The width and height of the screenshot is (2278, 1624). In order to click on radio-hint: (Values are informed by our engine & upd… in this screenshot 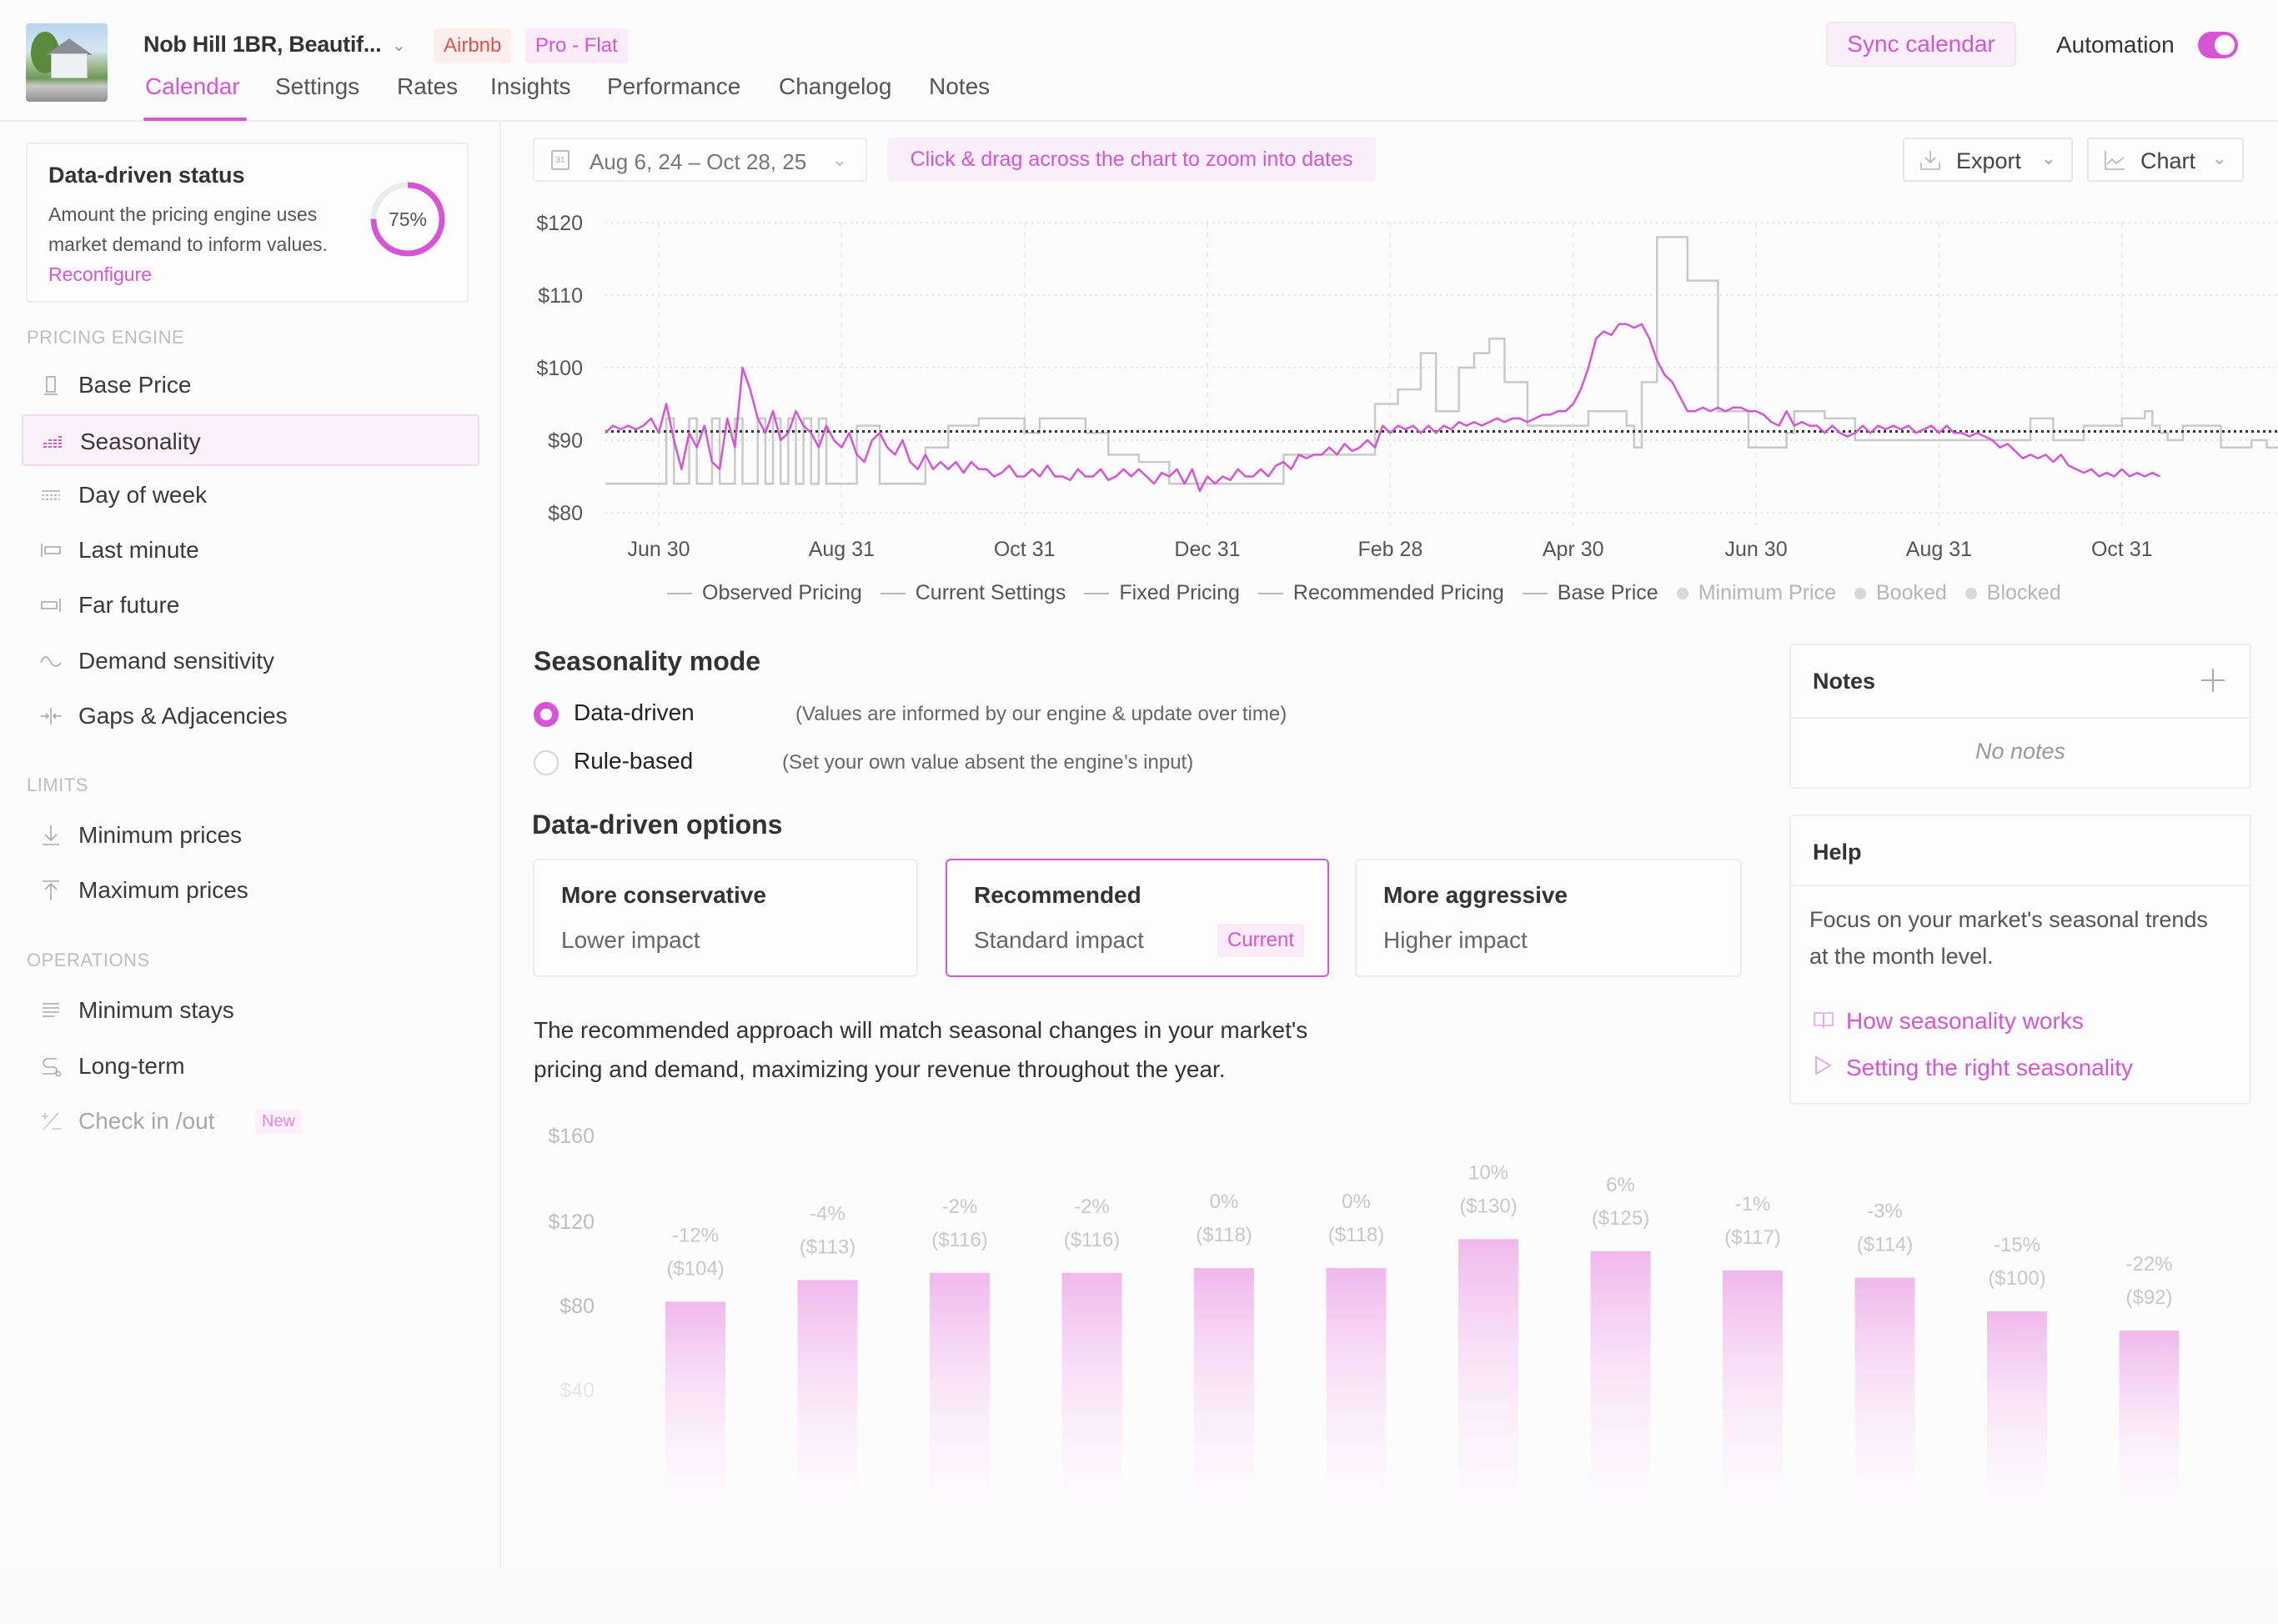, I will do `click(1041, 714)`.